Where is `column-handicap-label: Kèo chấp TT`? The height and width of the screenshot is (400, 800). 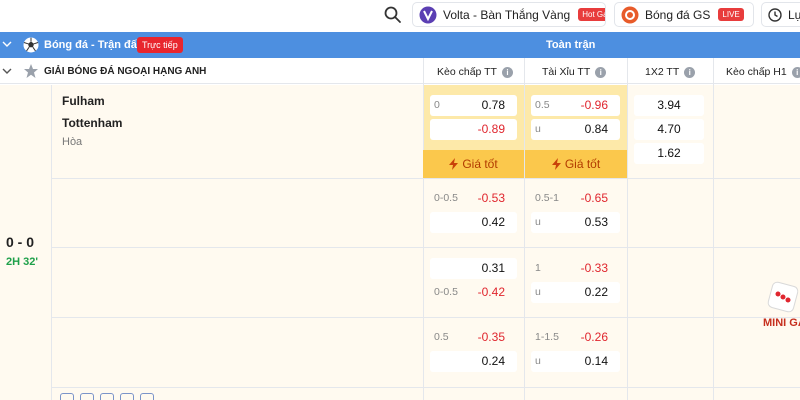 column-handicap-label: Kèo chấp TT is located at coordinates (467, 72).